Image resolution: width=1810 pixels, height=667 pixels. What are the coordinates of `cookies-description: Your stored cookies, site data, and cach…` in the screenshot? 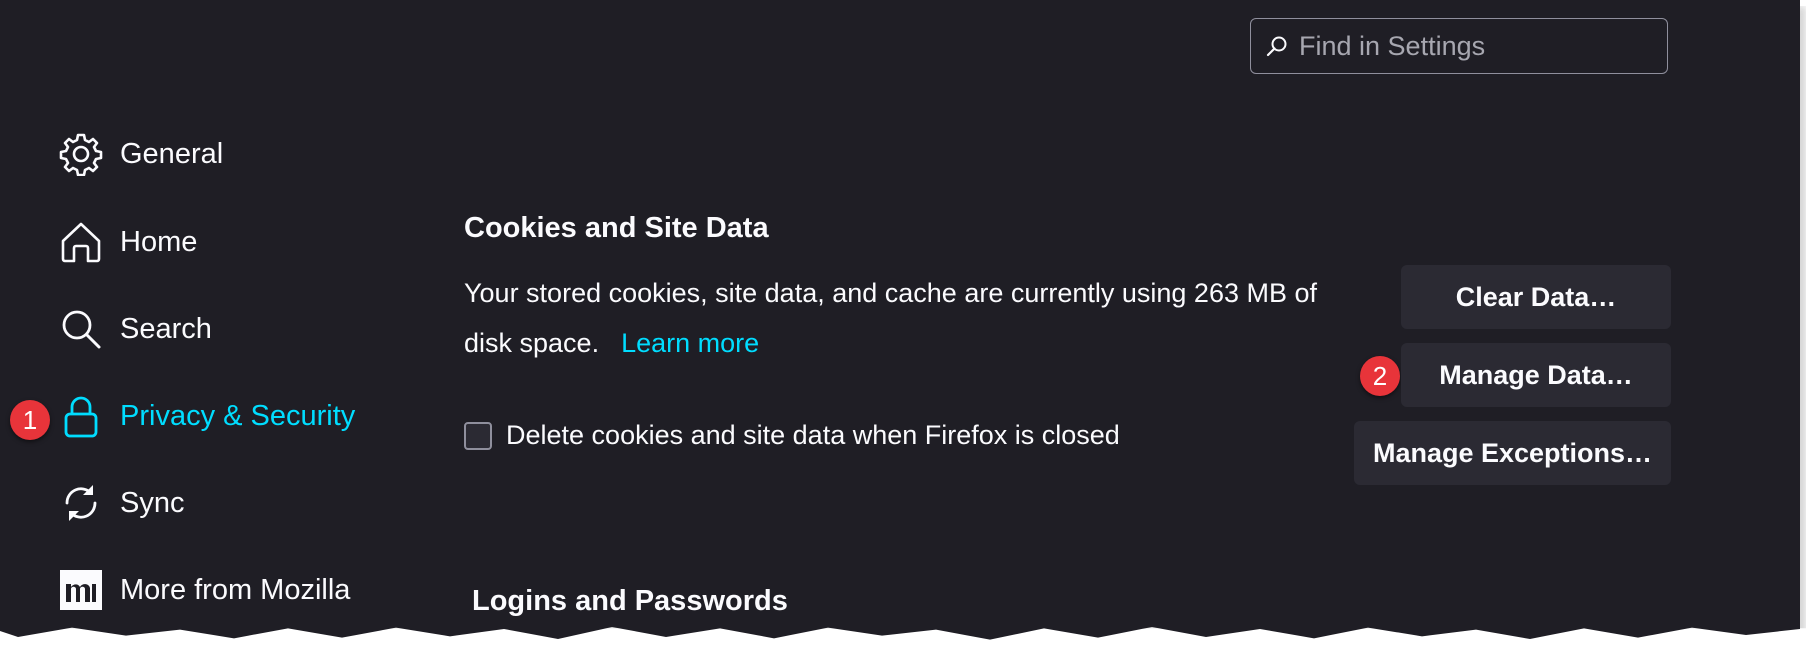 It's located at (899, 318).